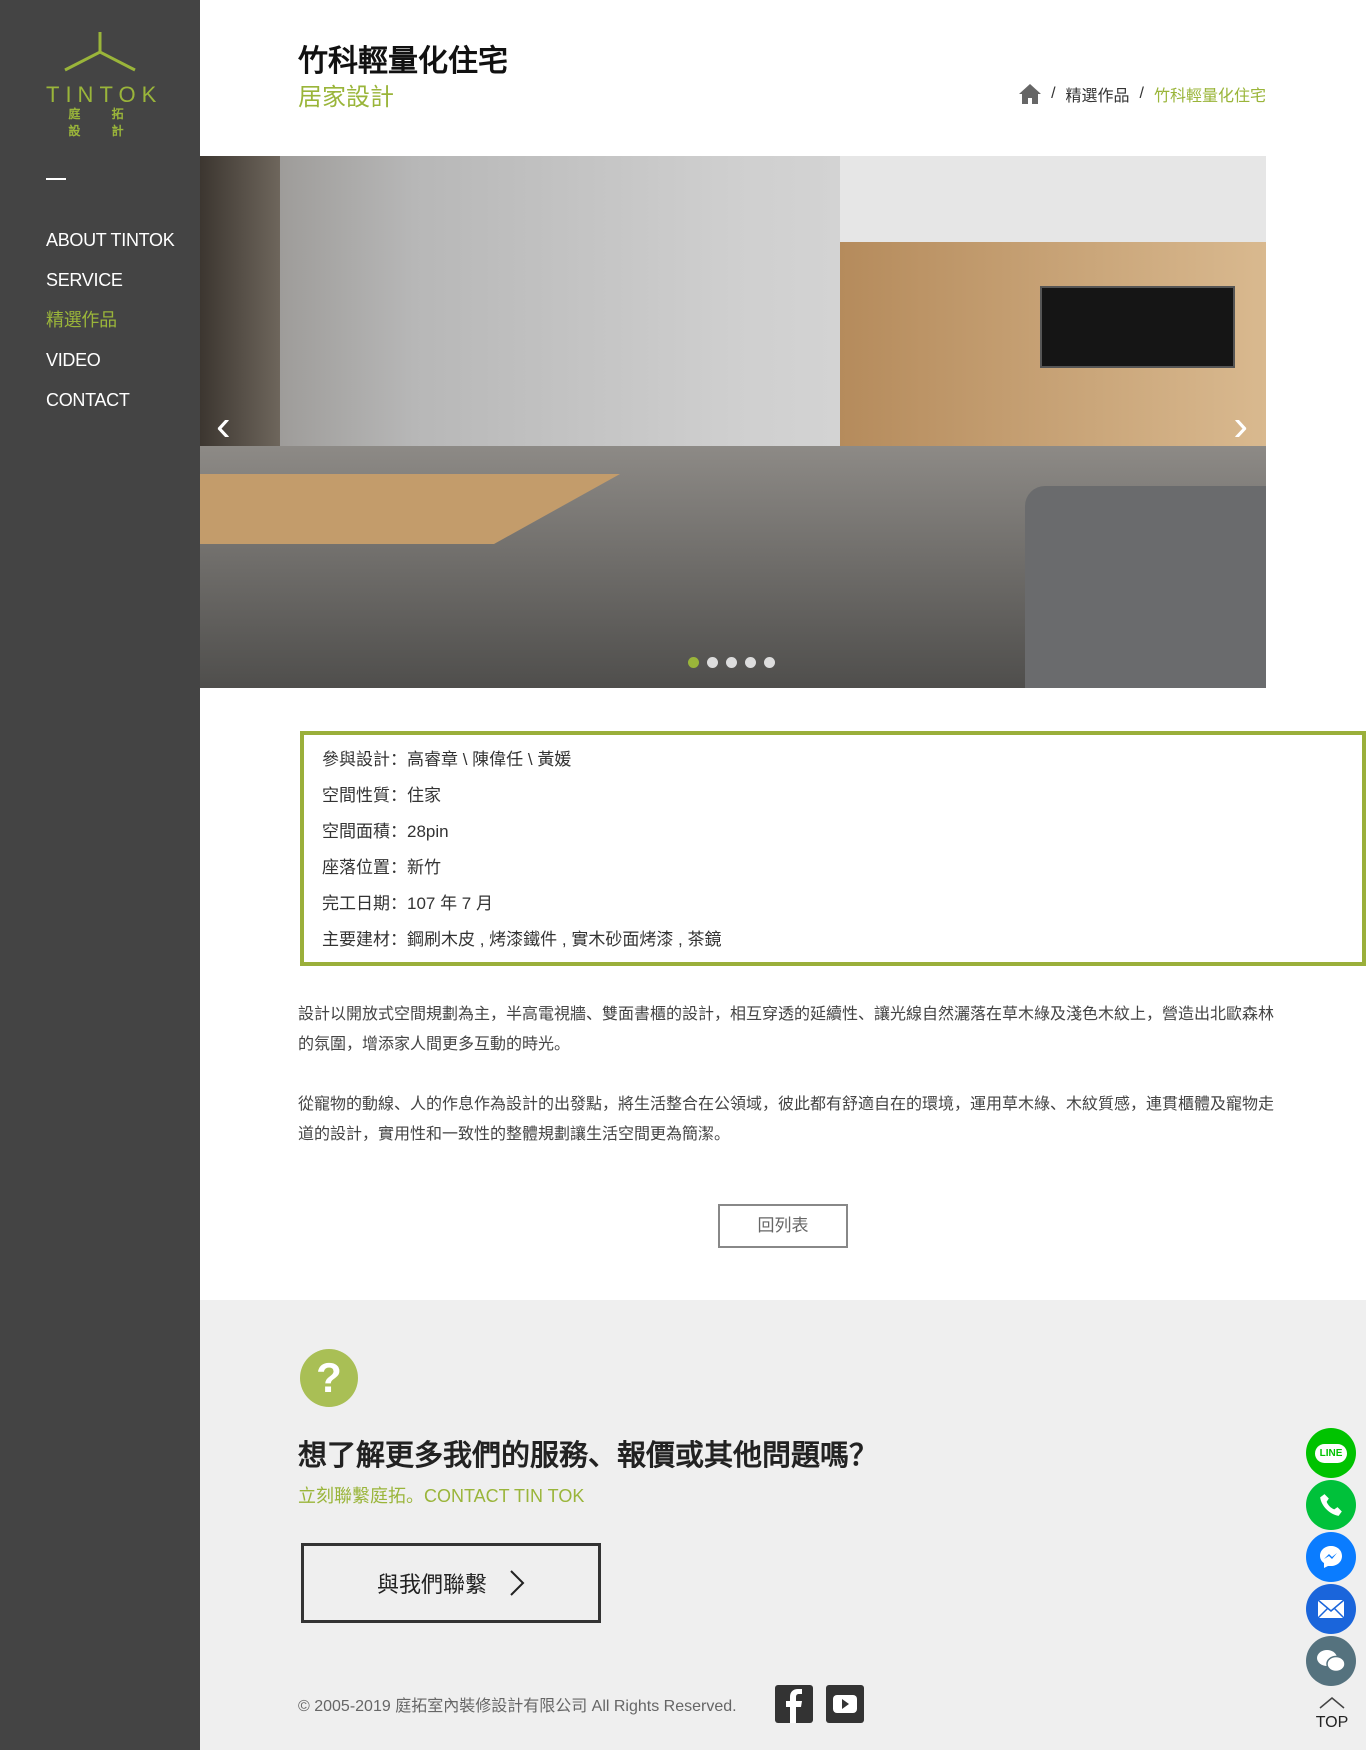 Image resolution: width=1366 pixels, height=1750 pixels. Describe the element at coordinates (1331, 1609) in the screenshot. I see `mail-icon` at that location.